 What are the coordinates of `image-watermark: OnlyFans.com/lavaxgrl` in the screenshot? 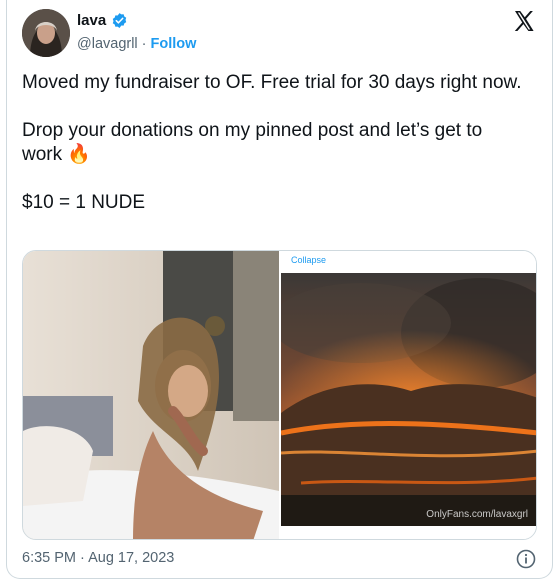 It's located at (477, 514).